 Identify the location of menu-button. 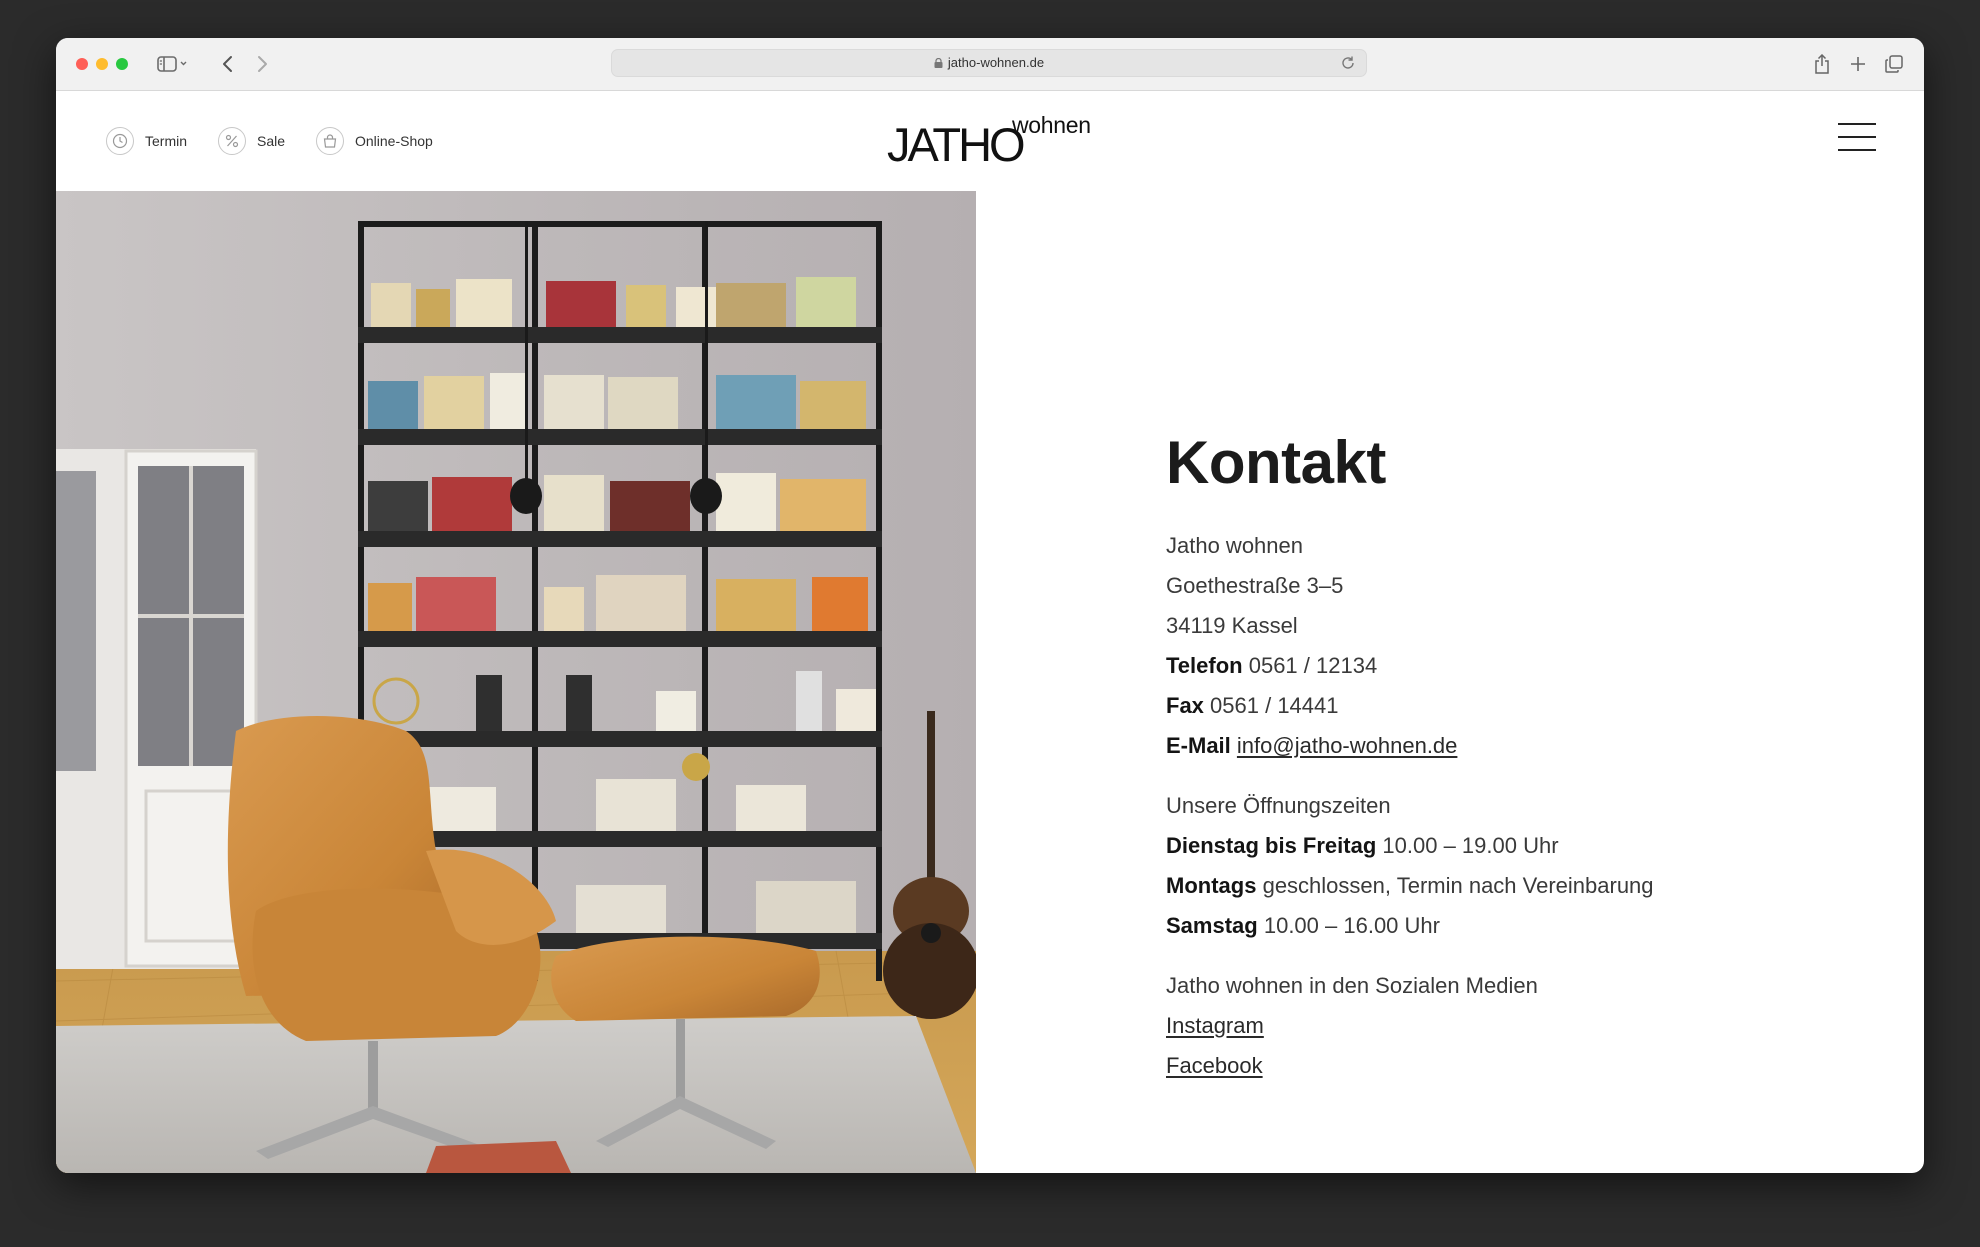
(1857, 138).